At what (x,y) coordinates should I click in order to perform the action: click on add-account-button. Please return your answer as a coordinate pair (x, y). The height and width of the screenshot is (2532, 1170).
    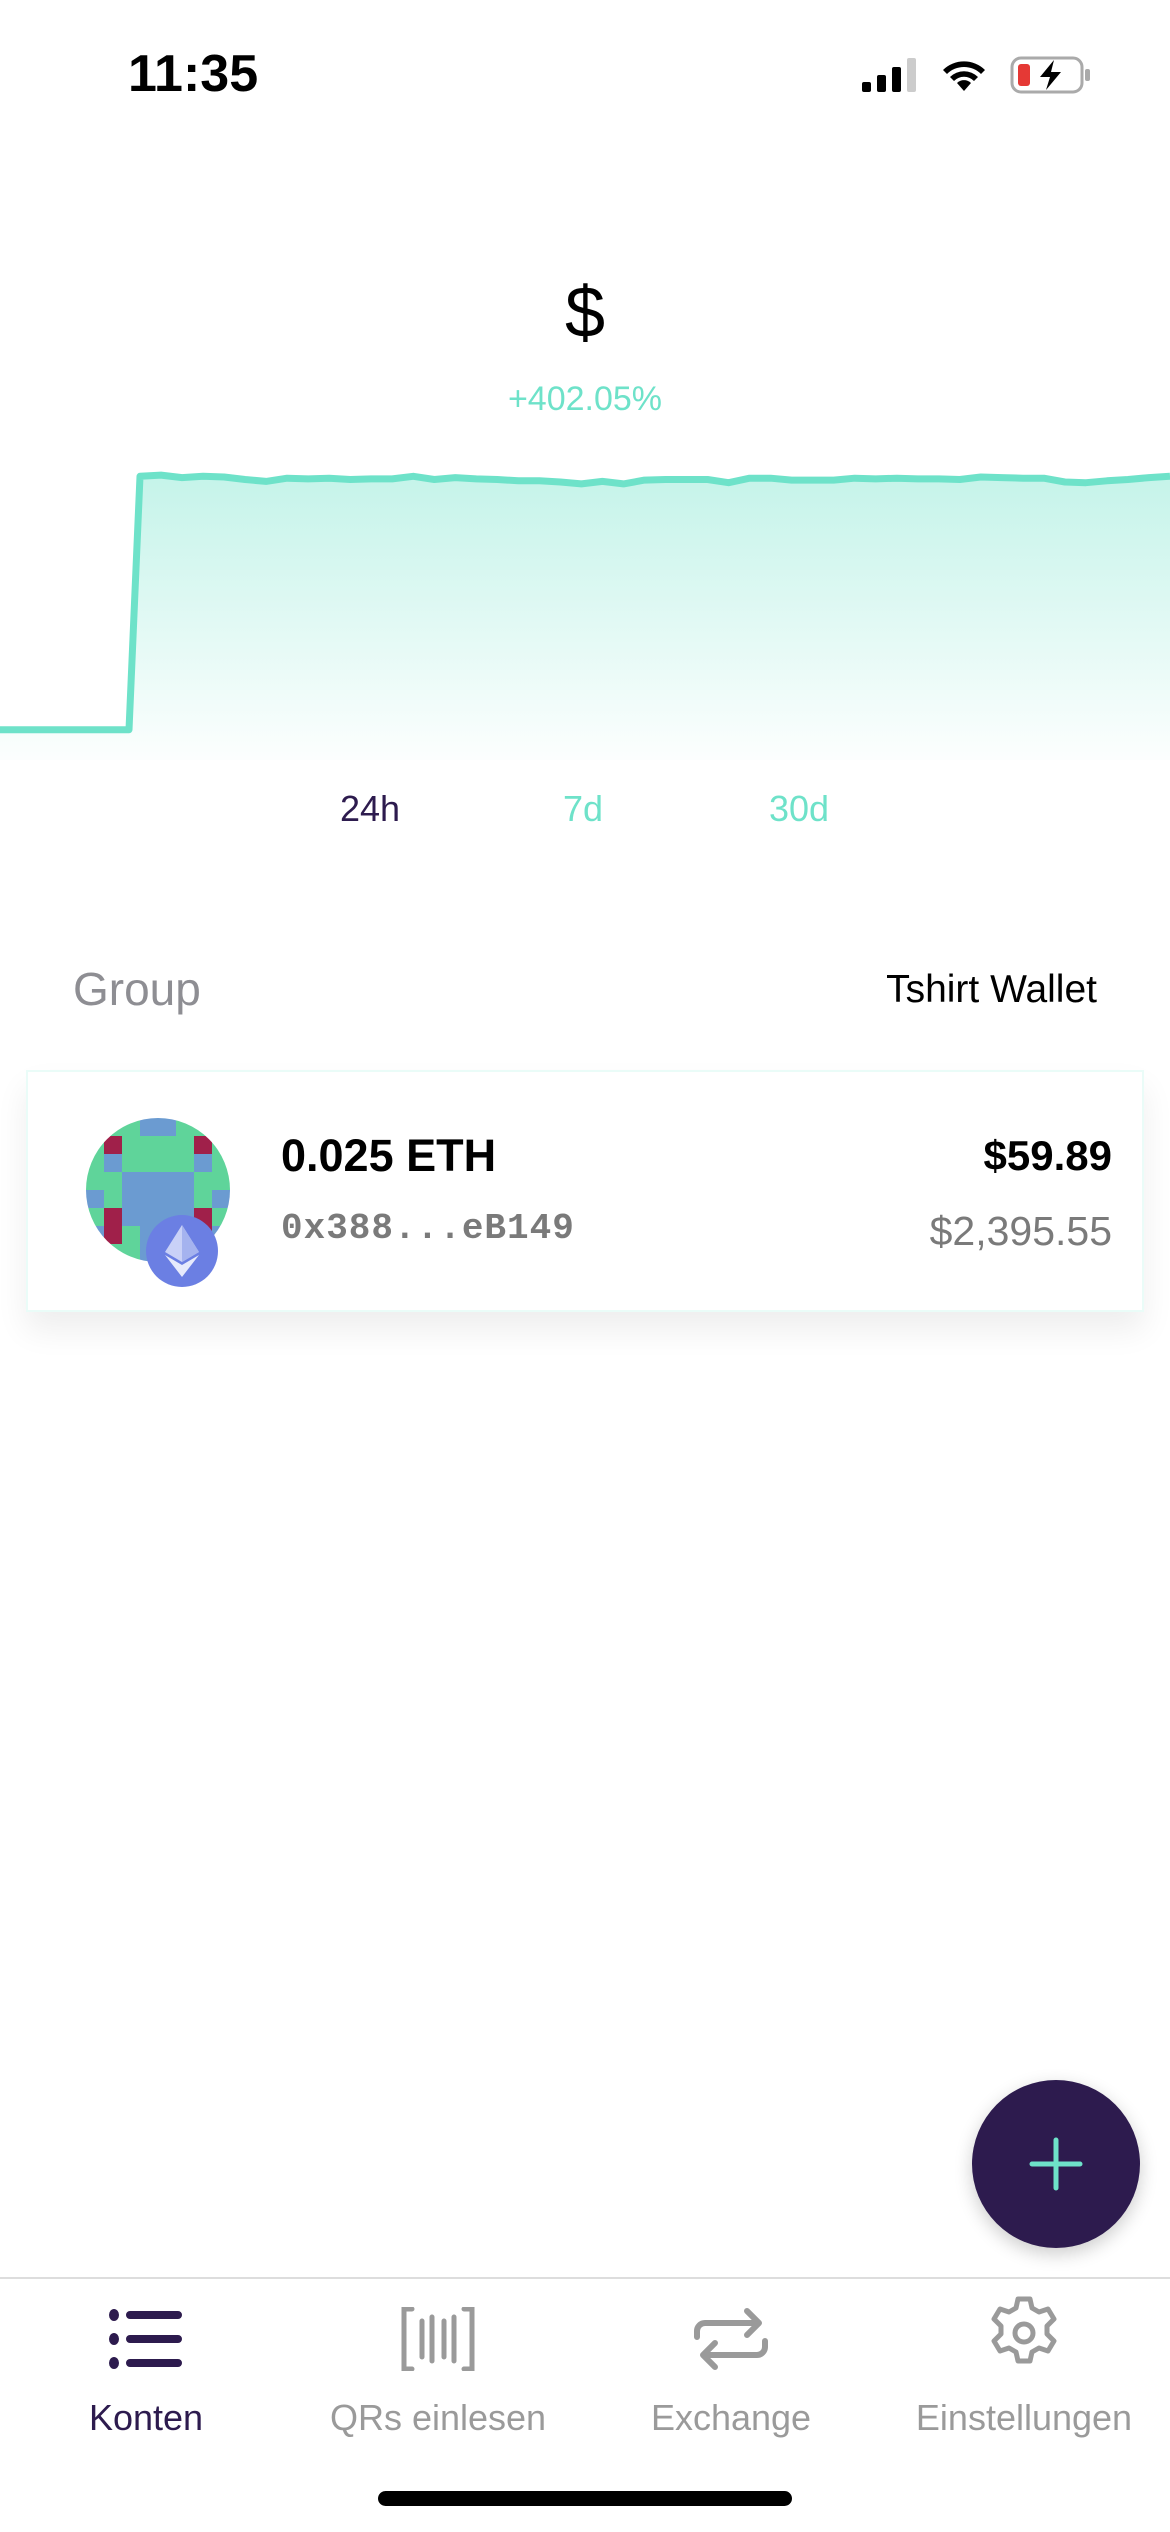
    Looking at the image, I should click on (1056, 2164).